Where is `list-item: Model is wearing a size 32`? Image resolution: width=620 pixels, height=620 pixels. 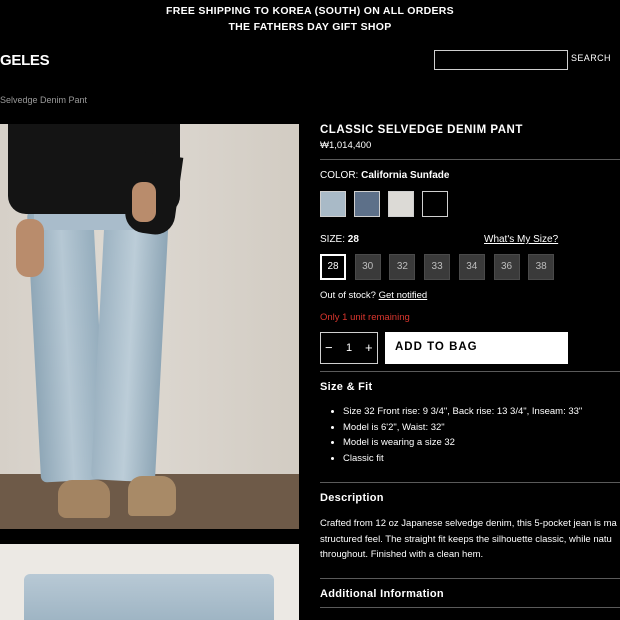 list-item: Model is wearing a size 32 is located at coordinates (462, 443).